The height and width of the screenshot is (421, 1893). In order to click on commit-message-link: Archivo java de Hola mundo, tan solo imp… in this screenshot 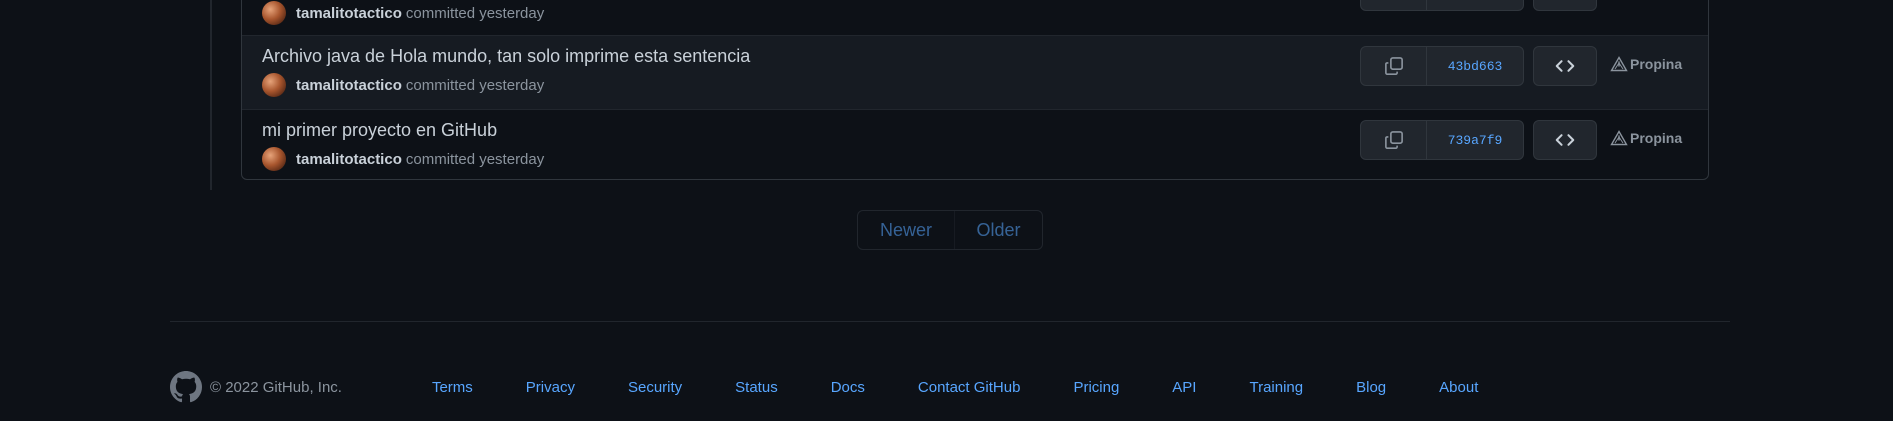, I will do `click(506, 56)`.